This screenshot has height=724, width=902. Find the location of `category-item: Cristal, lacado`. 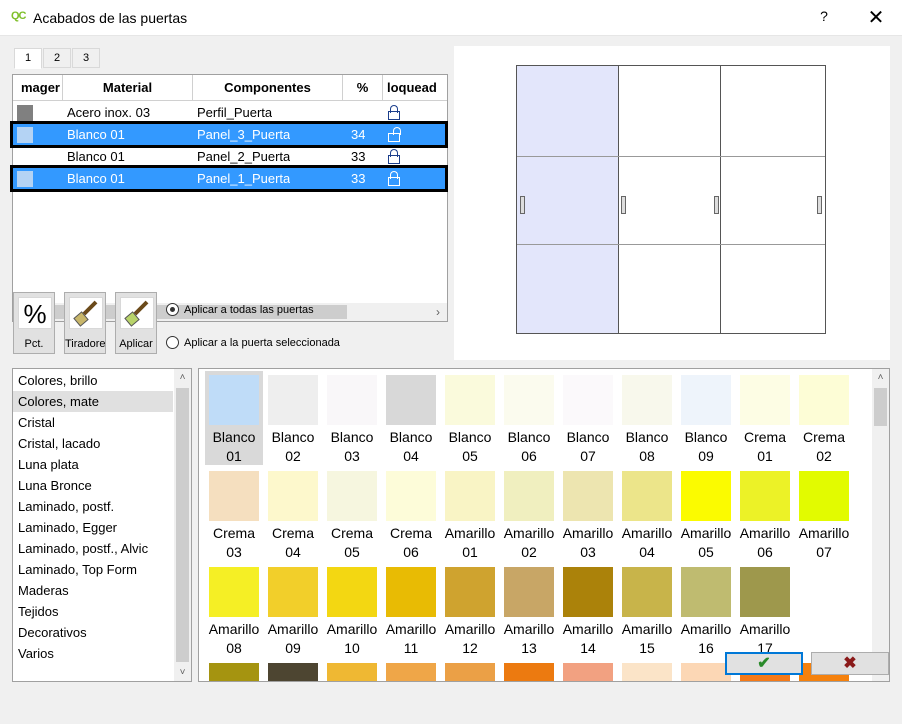

category-item: Cristal, lacado is located at coordinates (93, 443).